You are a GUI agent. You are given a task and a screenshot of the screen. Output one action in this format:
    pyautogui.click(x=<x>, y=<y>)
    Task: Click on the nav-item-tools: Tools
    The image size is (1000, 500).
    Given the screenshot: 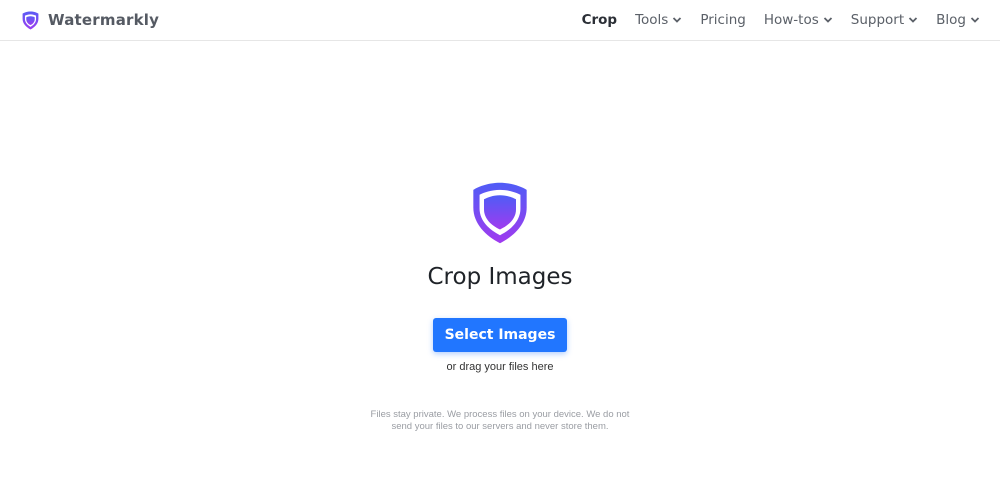 What is the action you would take?
    pyautogui.click(x=658, y=20)
    